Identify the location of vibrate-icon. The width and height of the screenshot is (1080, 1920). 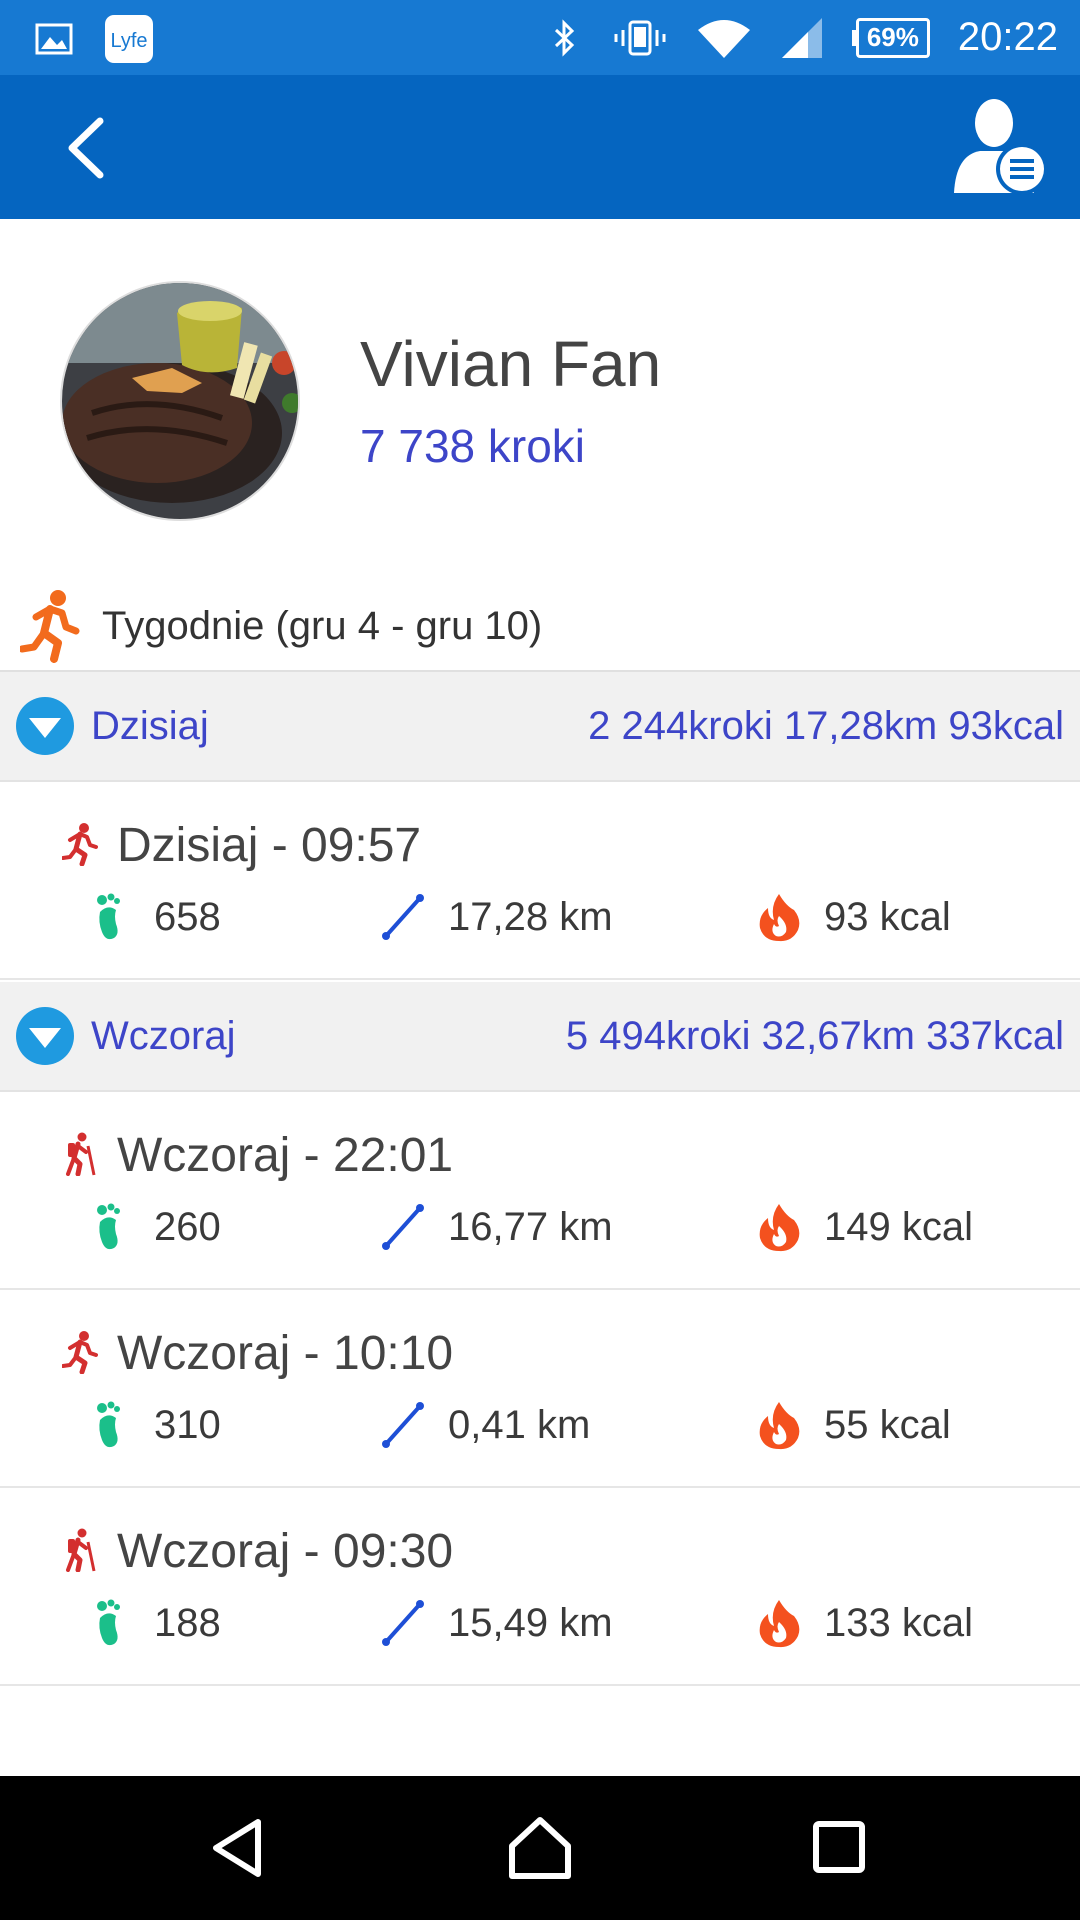
(640, 37).